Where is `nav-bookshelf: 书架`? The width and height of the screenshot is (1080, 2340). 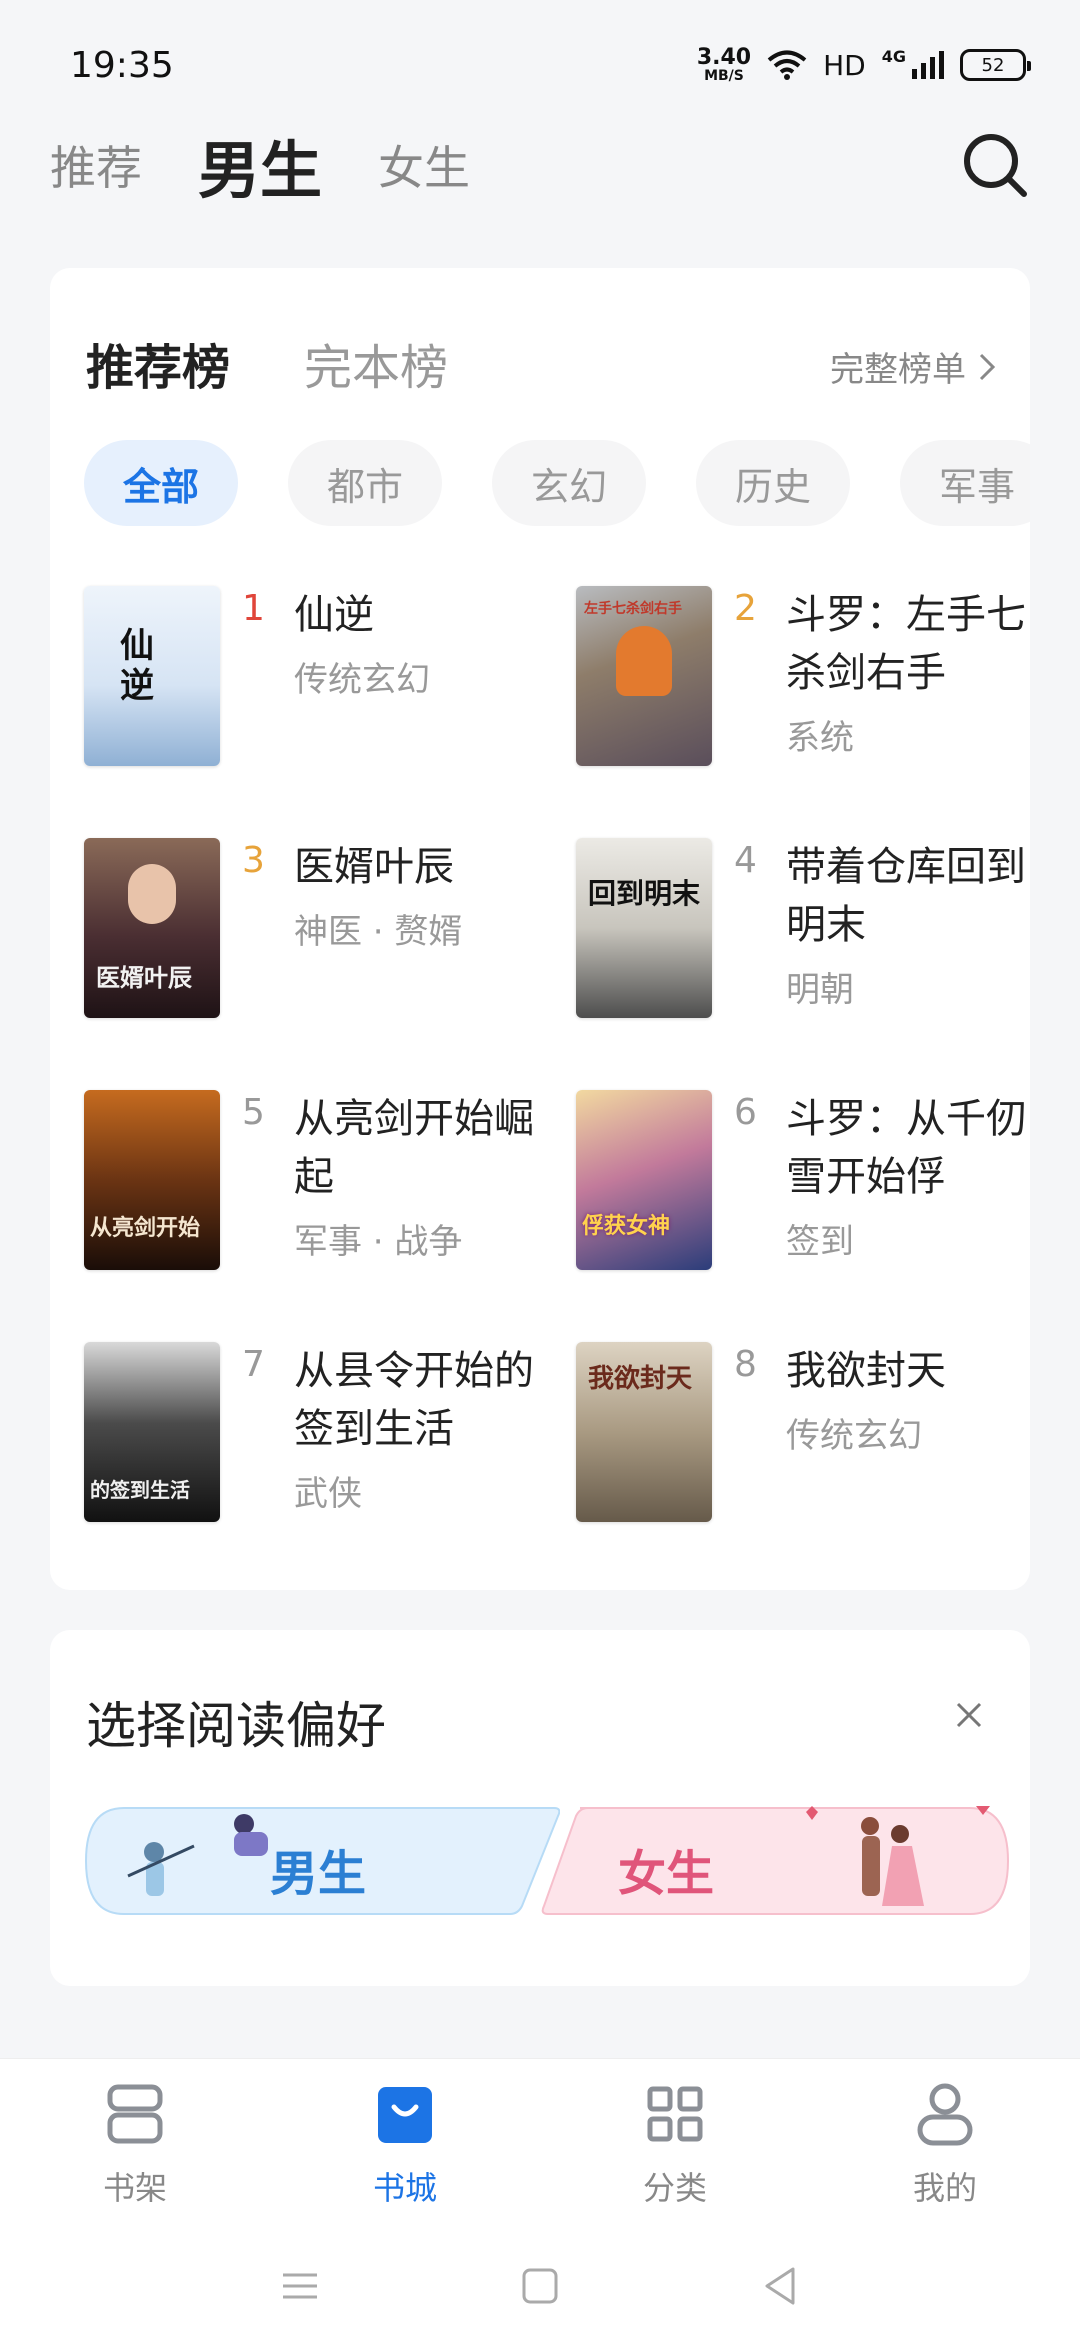 nav-bookshelf: 书架 is located at coordinates (135, 2145).